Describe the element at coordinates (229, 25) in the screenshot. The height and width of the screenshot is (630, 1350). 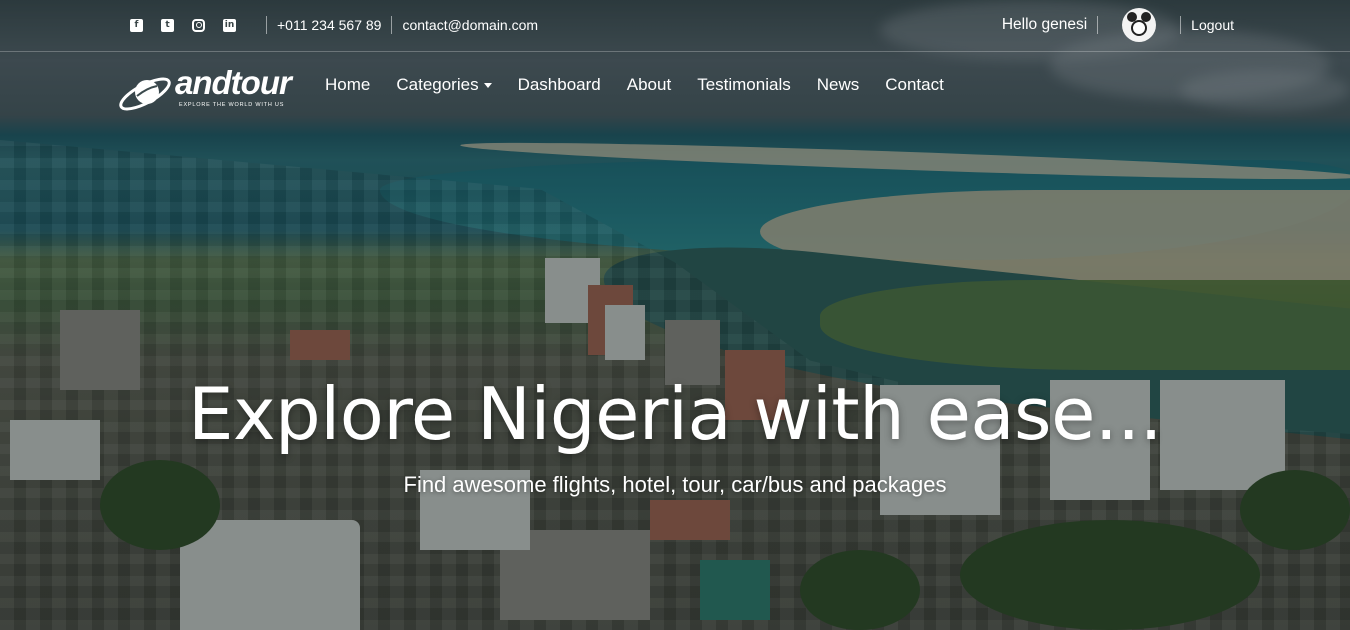
I see `linkedin-icon: in` at that location.